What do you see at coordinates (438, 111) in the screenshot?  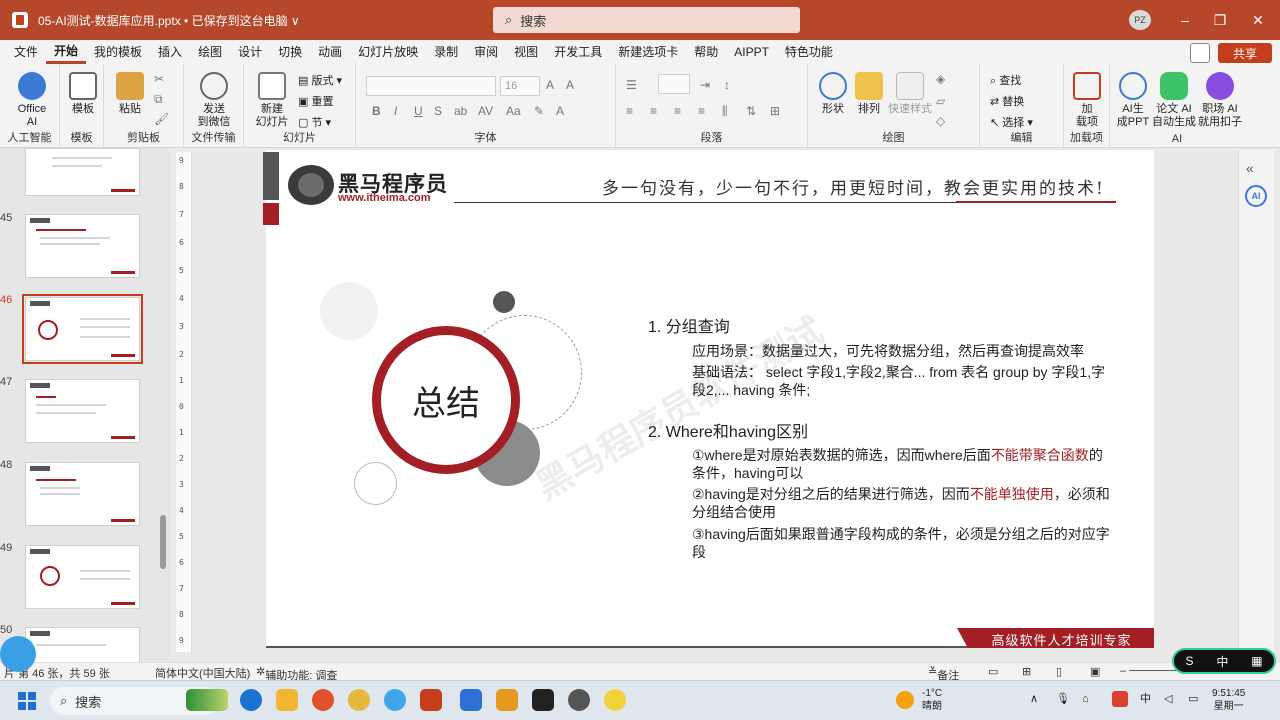 I see `shadow-icon: S` at bounding box center [438, 111].